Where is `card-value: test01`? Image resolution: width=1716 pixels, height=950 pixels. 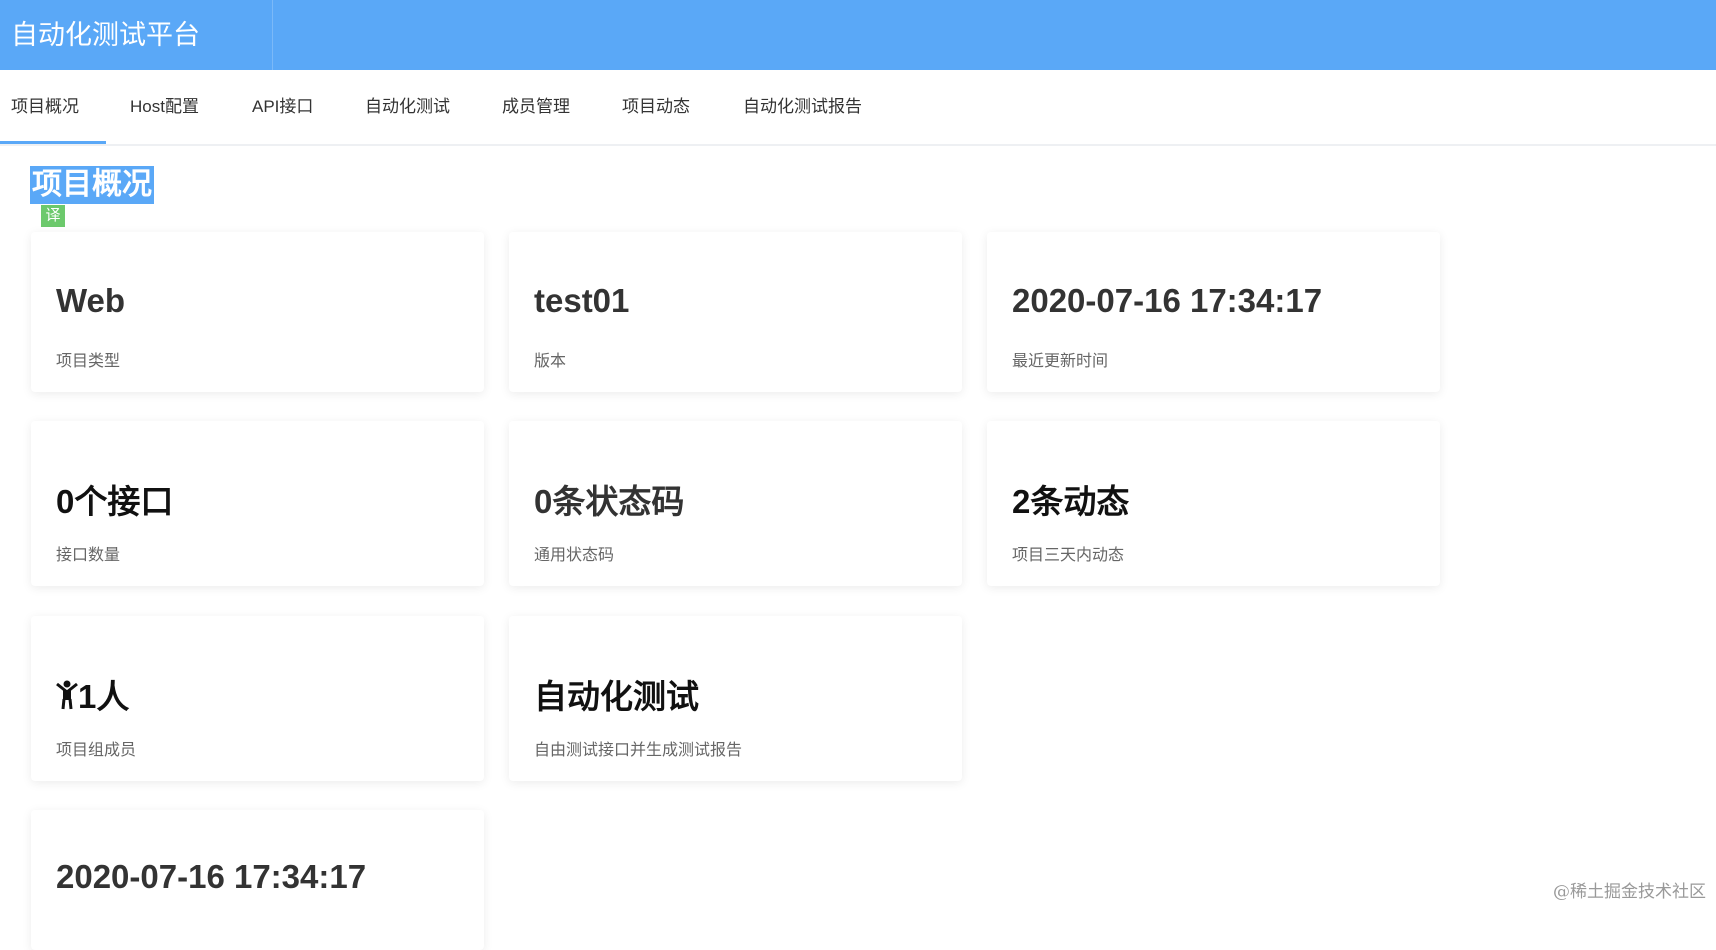
card-value: test01 is located at coordinates (582, 300).